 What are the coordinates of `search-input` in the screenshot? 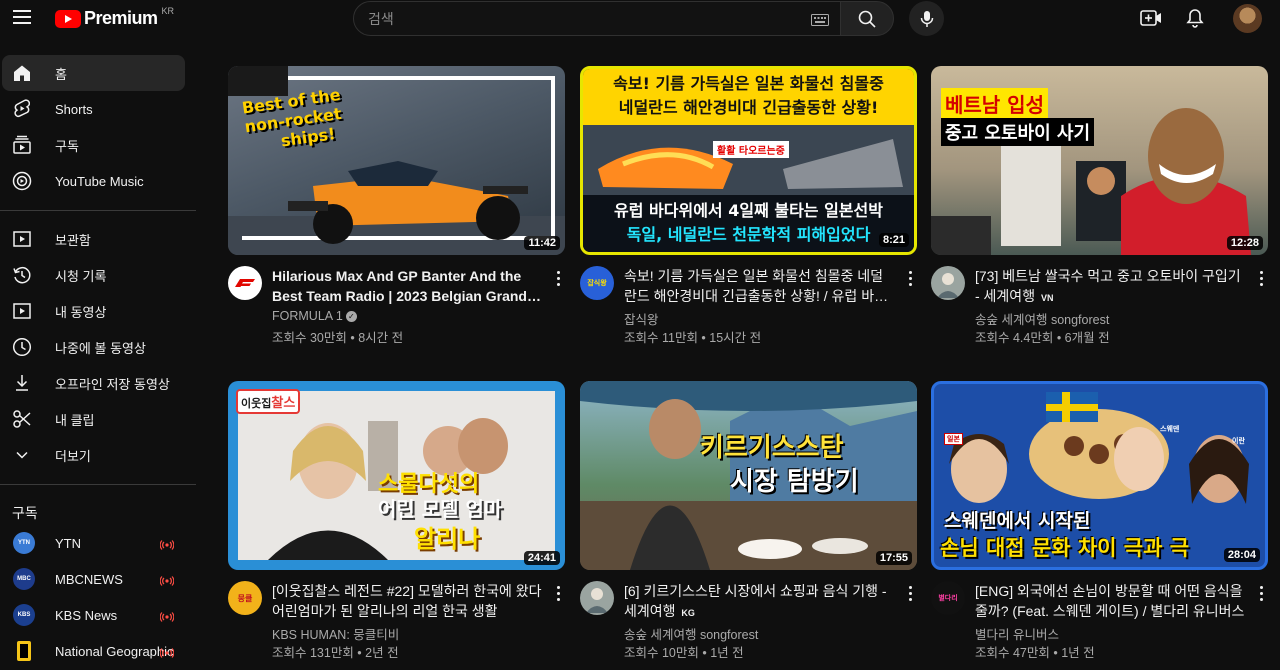 It's located at (578, 19).